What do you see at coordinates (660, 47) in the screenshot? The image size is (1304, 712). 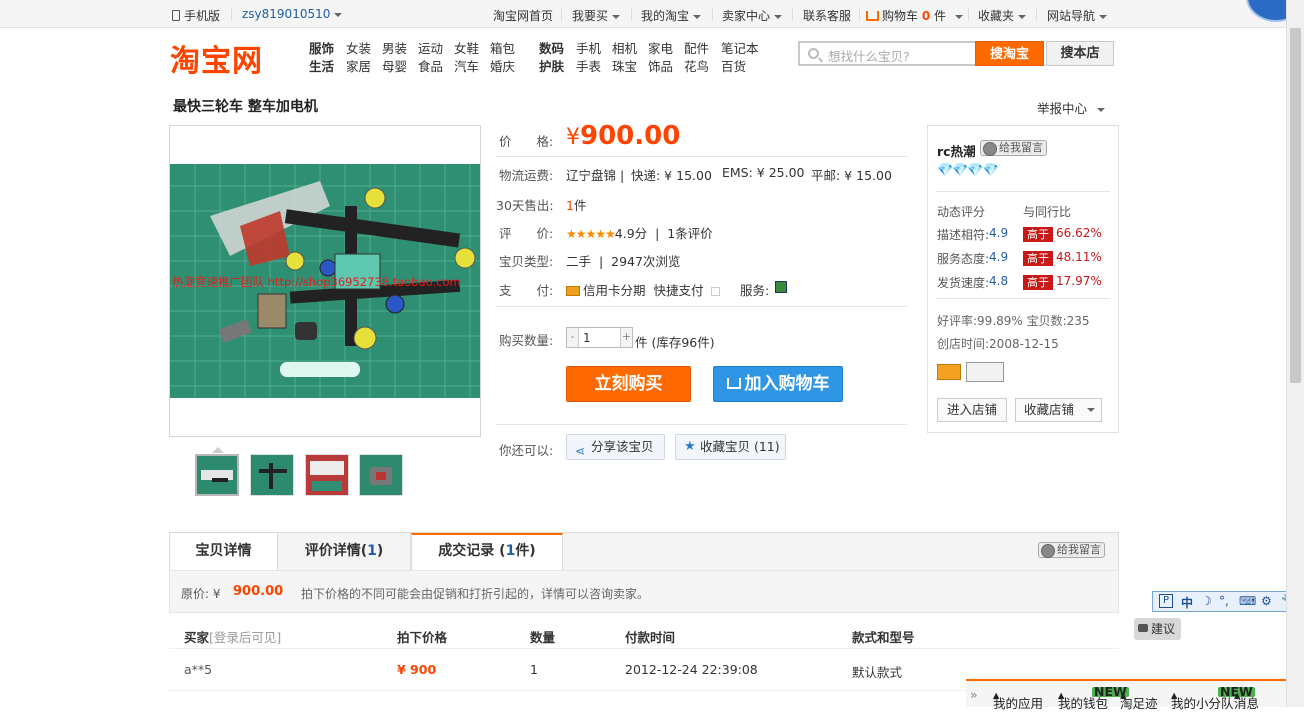 I see `category-link: 家电` at bounding box center [660, 47].